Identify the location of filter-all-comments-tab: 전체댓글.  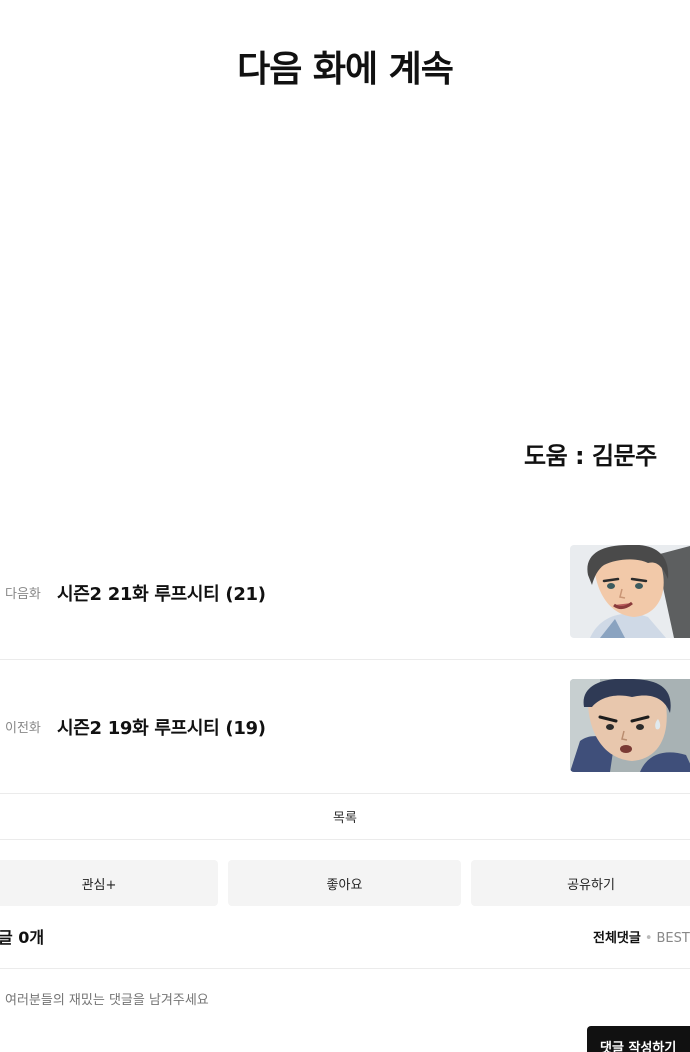
(617, 938).